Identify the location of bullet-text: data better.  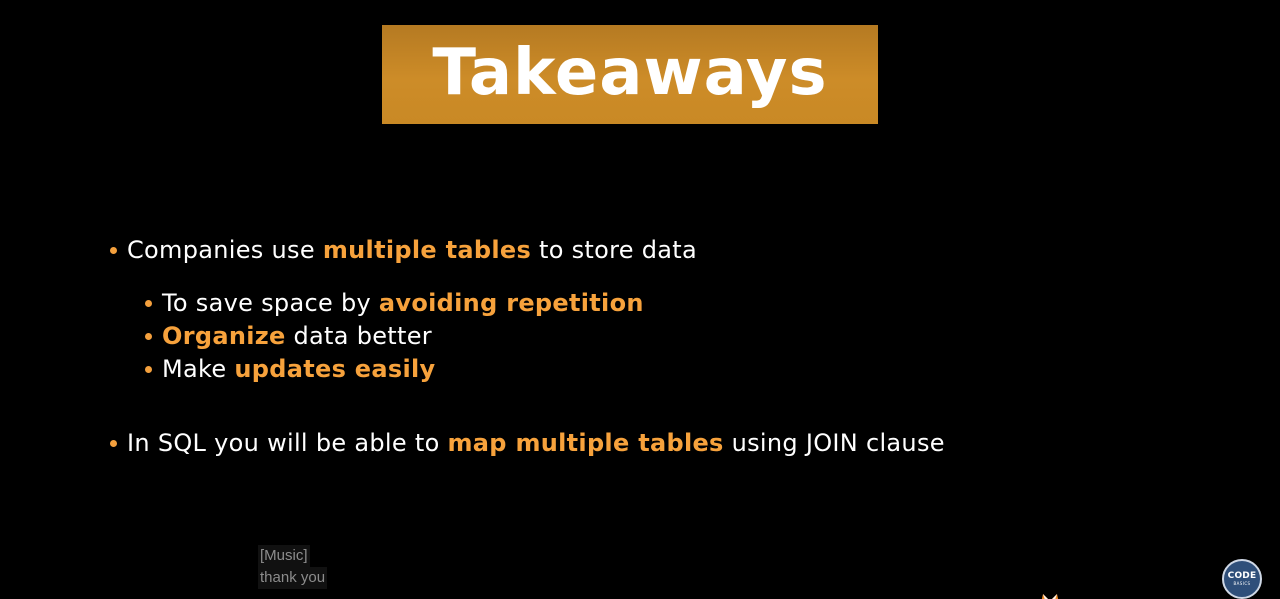
(362, 336).